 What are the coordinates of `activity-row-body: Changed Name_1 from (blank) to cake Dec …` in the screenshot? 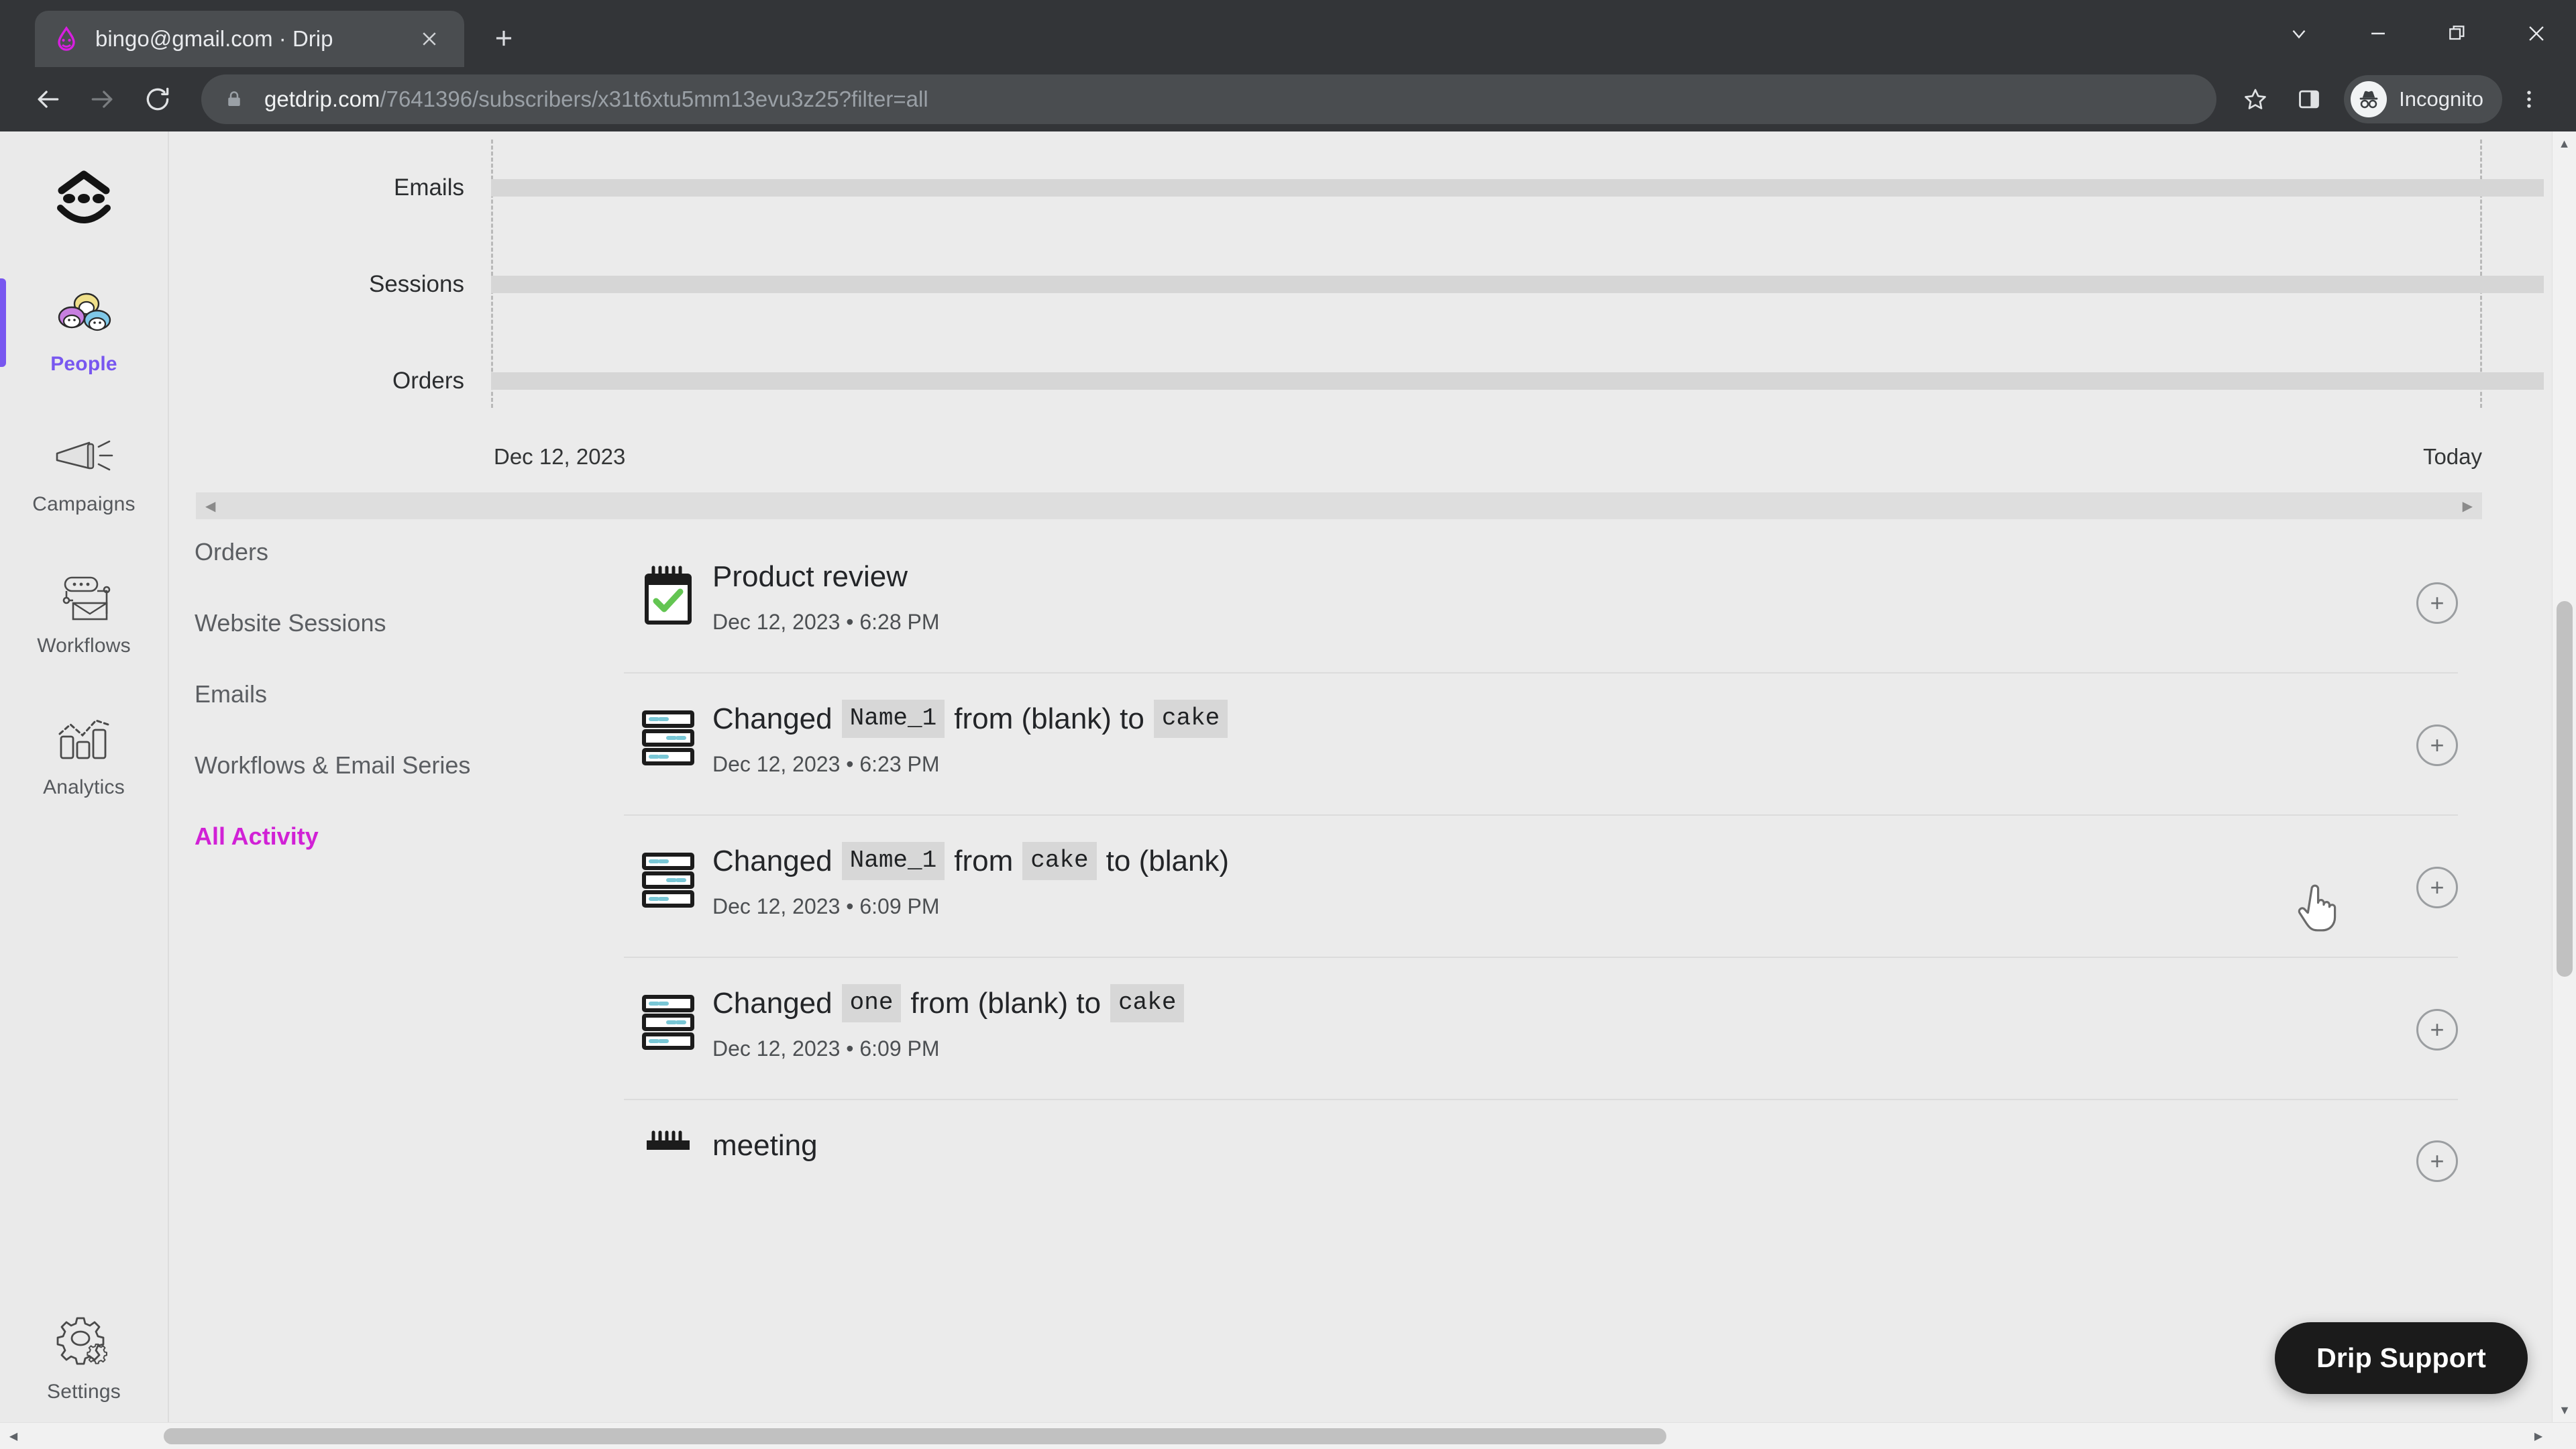 It's located at (1585, 736).